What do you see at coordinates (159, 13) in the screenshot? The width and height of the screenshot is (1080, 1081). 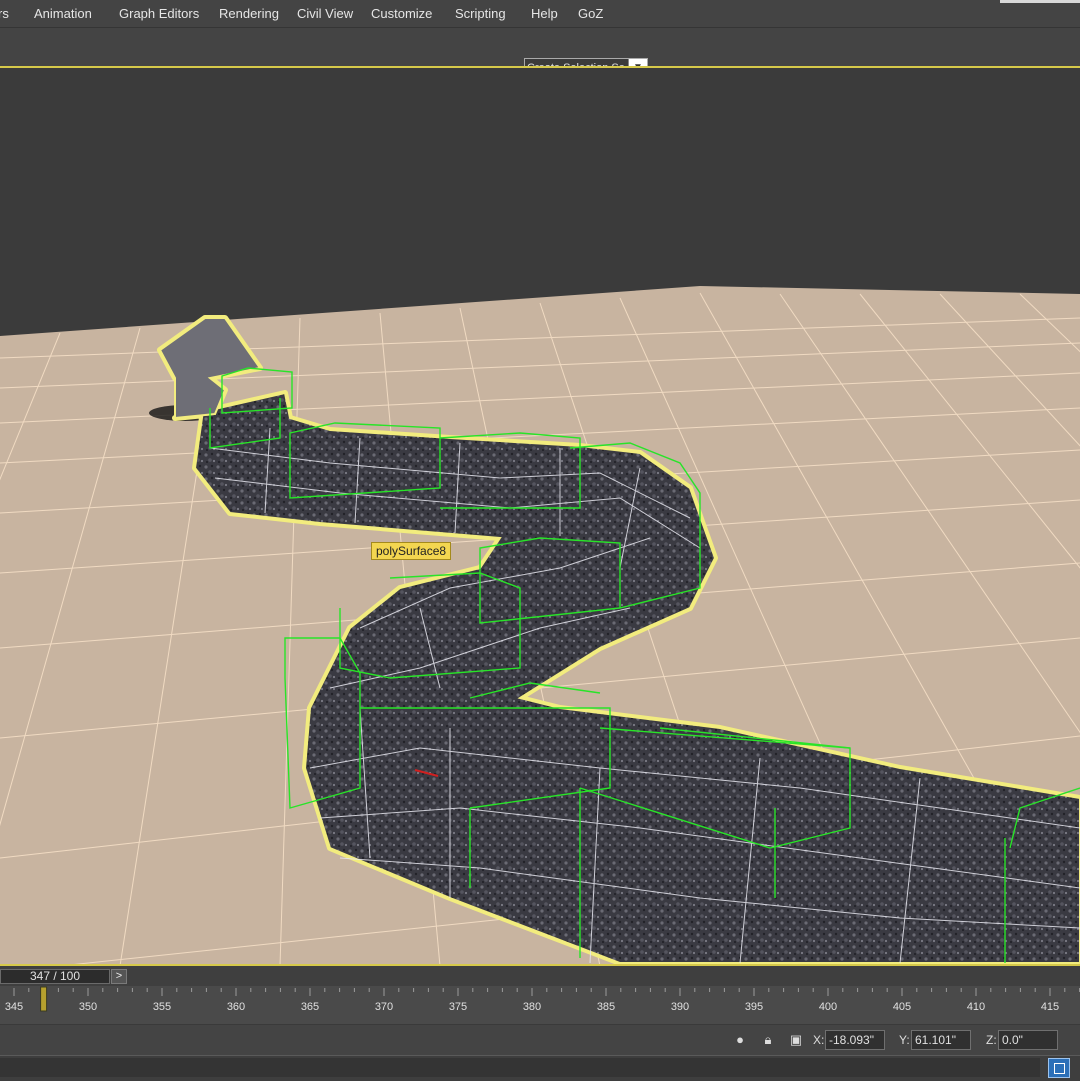 I see `menu-item-graph-editors: Graph Editors` at bounding box center [159, 13].